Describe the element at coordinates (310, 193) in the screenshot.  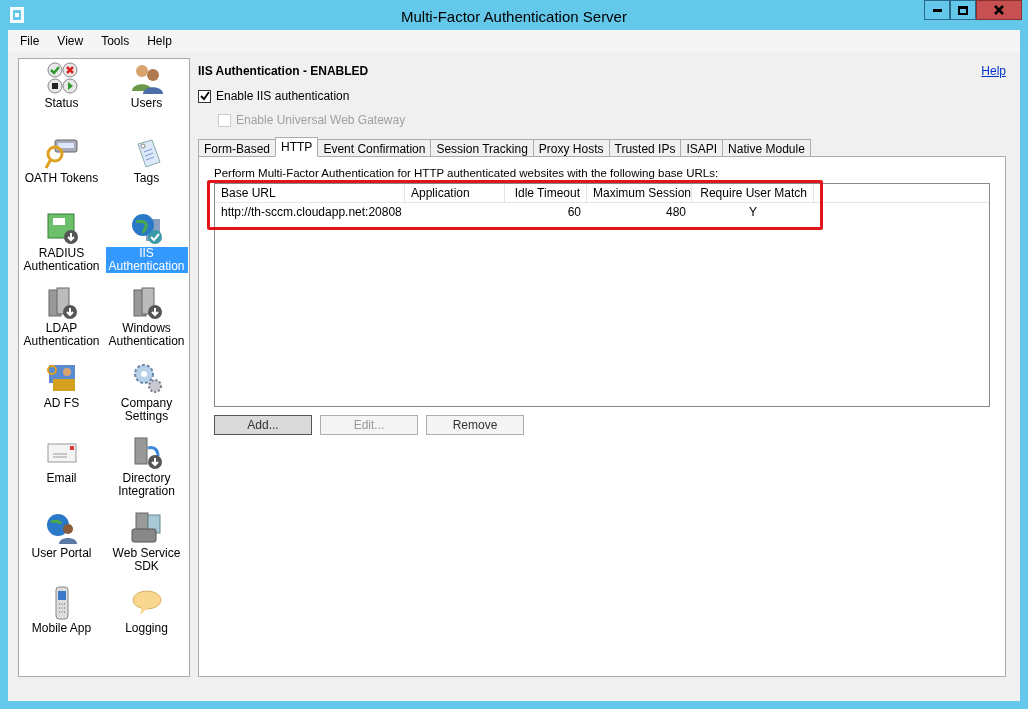
I see `column-header: Base URL` at that location.